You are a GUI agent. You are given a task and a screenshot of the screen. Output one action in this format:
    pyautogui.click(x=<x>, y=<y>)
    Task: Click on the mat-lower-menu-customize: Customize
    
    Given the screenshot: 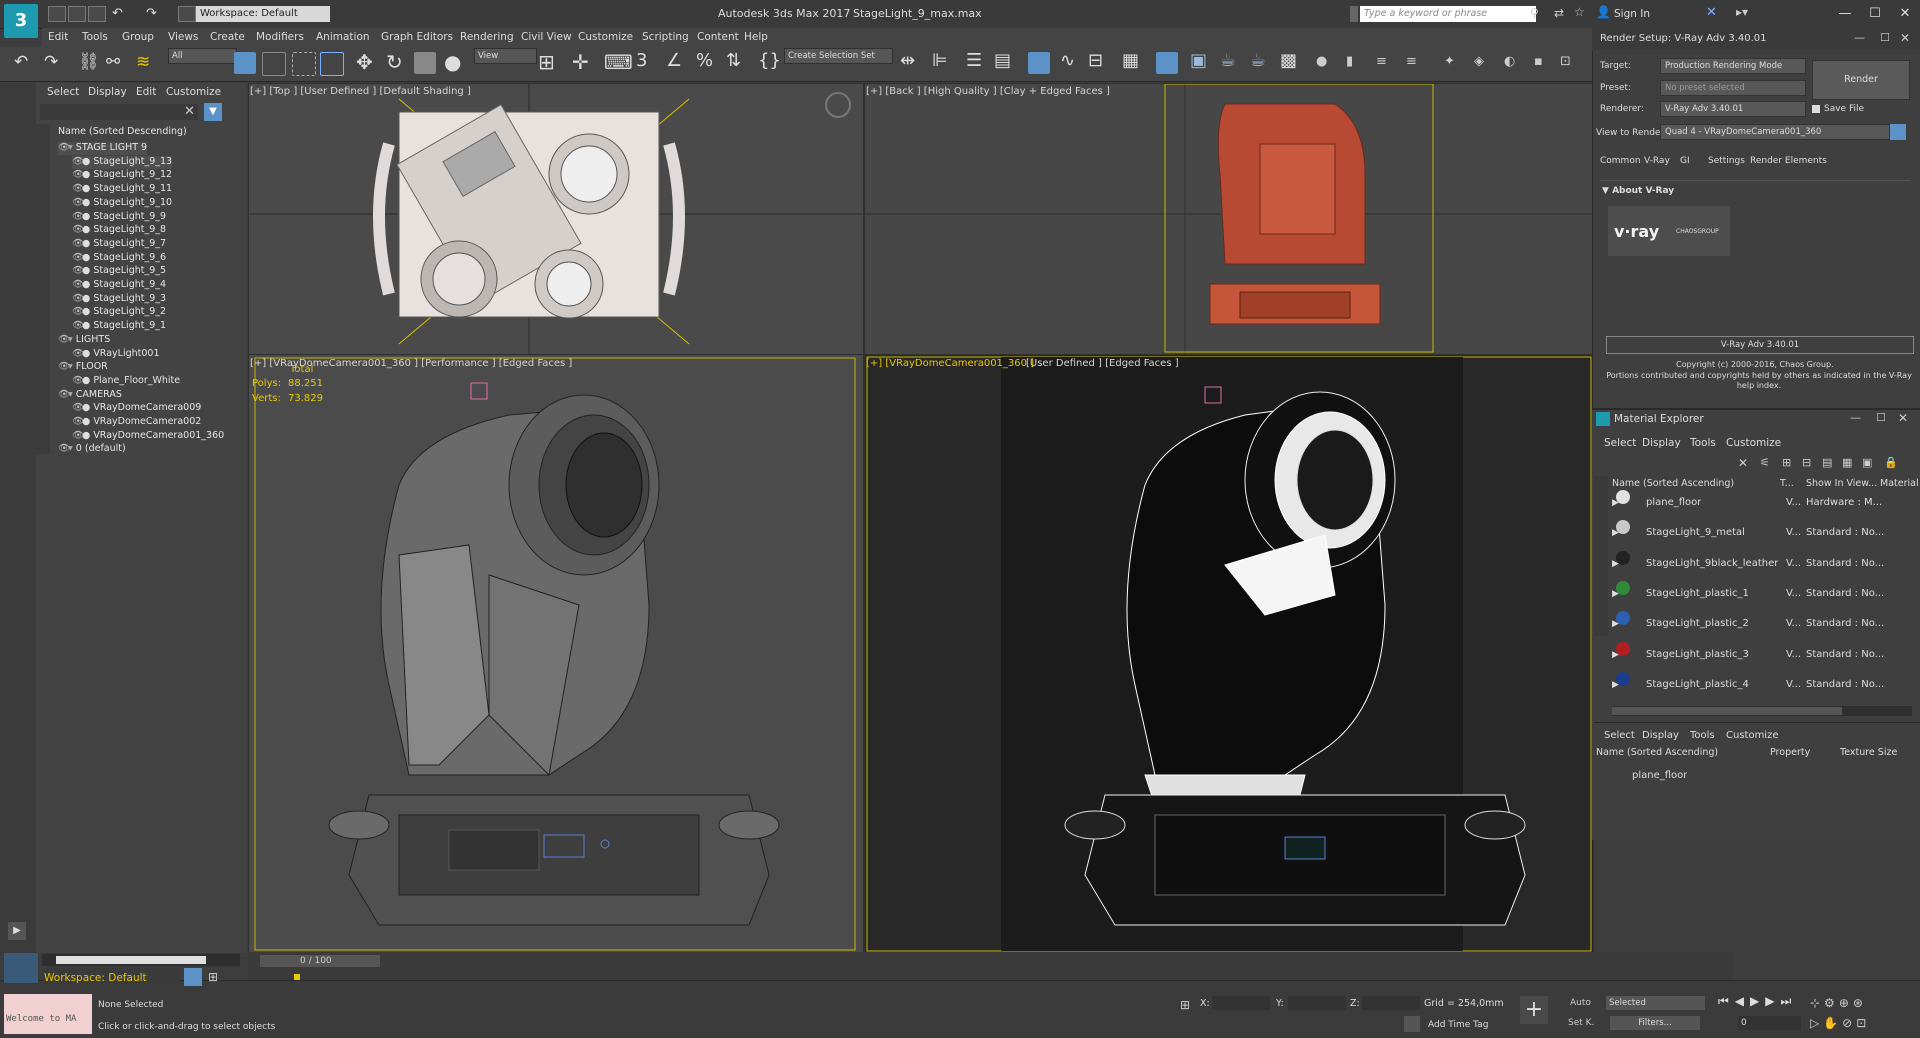 What is the action you would take?
    pyautogui.click(x=1752, y=735)
    